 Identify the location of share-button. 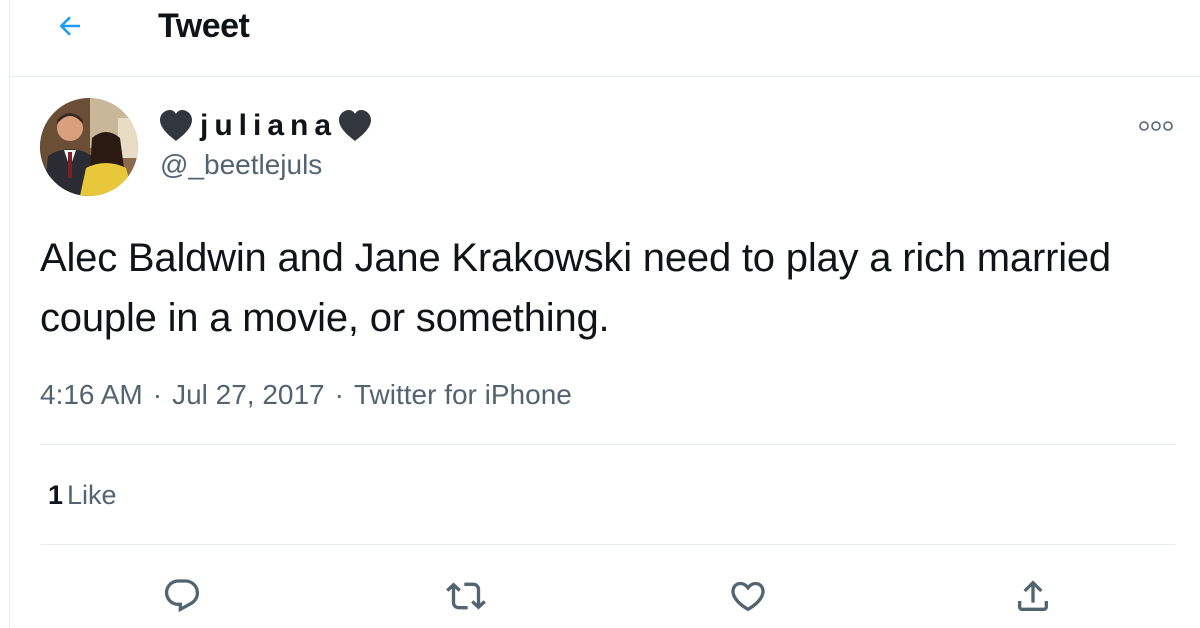
(1033, 596).